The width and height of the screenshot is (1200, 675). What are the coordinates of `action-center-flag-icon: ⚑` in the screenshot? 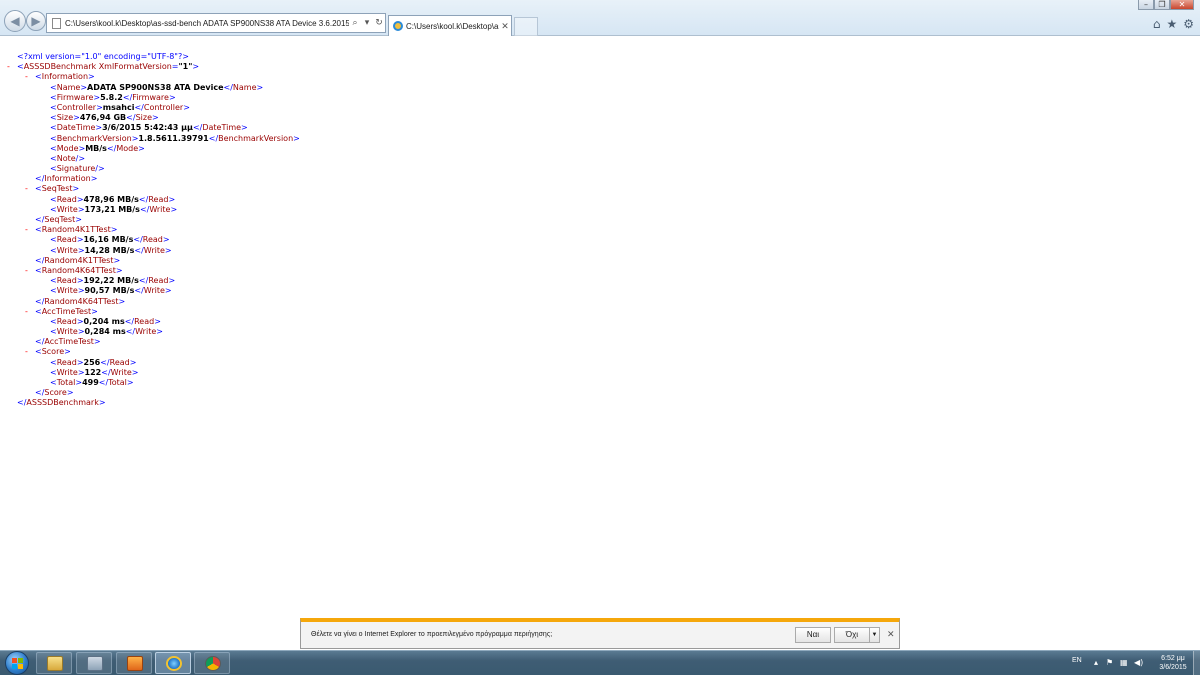 It's located at (1109, 662).